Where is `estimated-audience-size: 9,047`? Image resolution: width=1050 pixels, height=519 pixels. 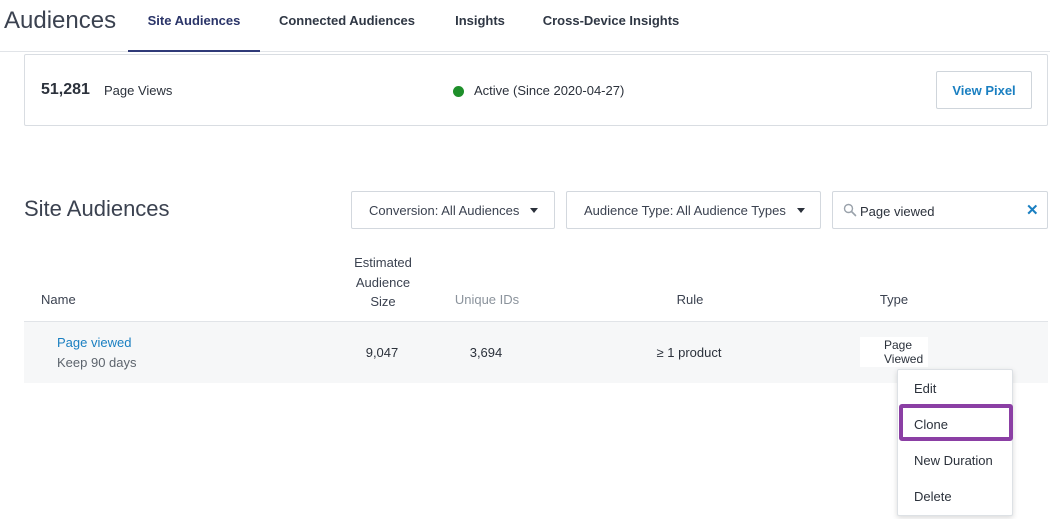 estimated-audience-size: 9,047 is located at coordinates (382, 352).